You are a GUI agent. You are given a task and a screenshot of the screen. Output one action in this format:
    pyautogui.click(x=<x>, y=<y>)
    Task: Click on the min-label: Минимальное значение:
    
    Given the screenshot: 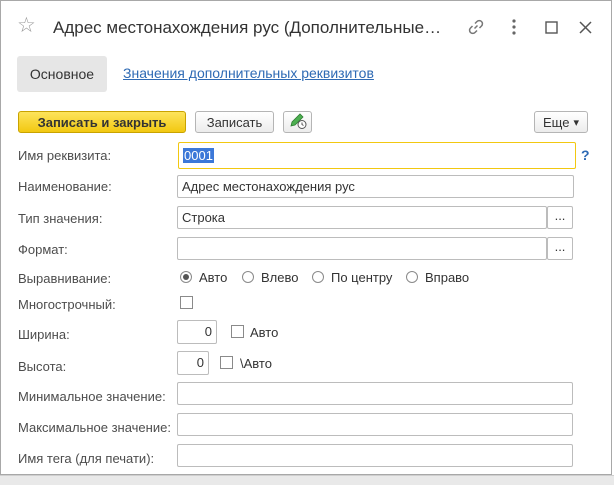 What is the action you would take?
    pyautogui.click(x=92, y=396)
    